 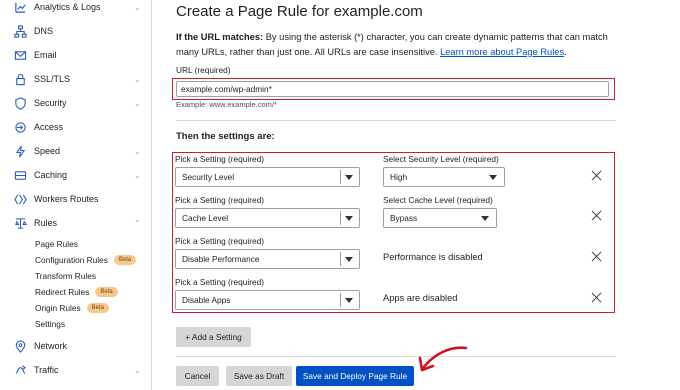 I want to click on sidebar-subitem-label: Configuration Rules, so click(x=71, y=260).